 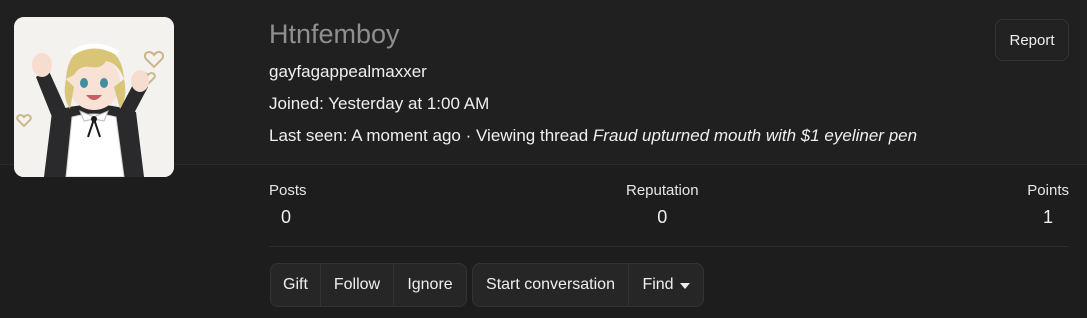 I want to click on avatar, so click(x=94, y=97).